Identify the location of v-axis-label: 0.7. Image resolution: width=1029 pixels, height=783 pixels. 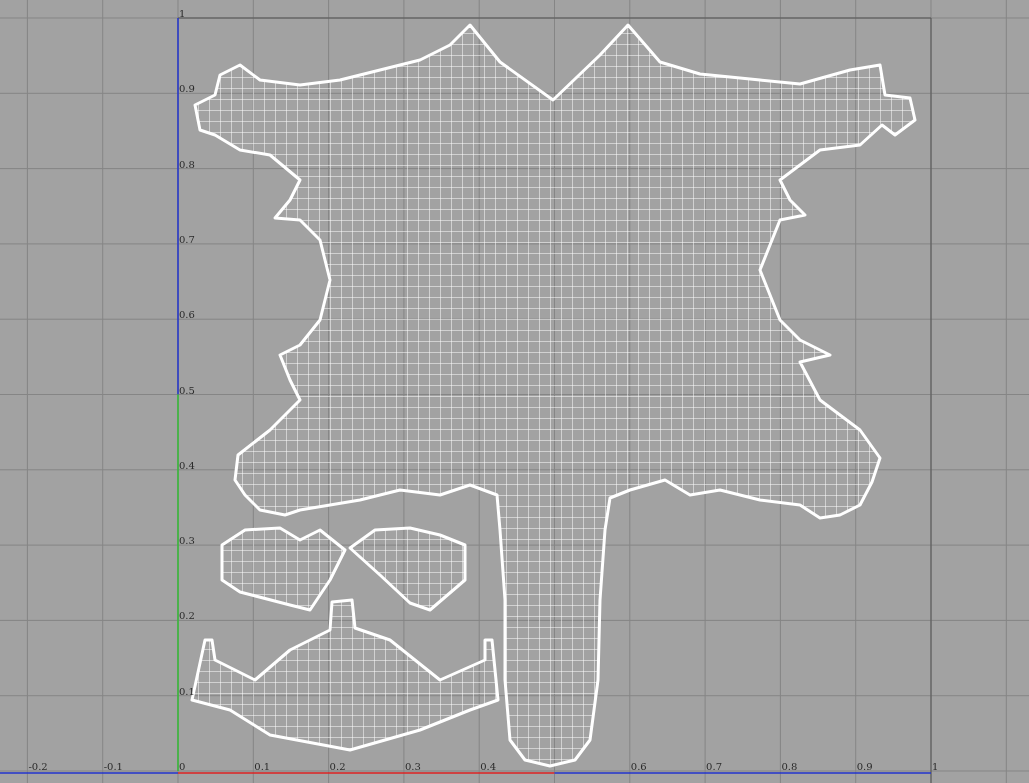
(187, 239).